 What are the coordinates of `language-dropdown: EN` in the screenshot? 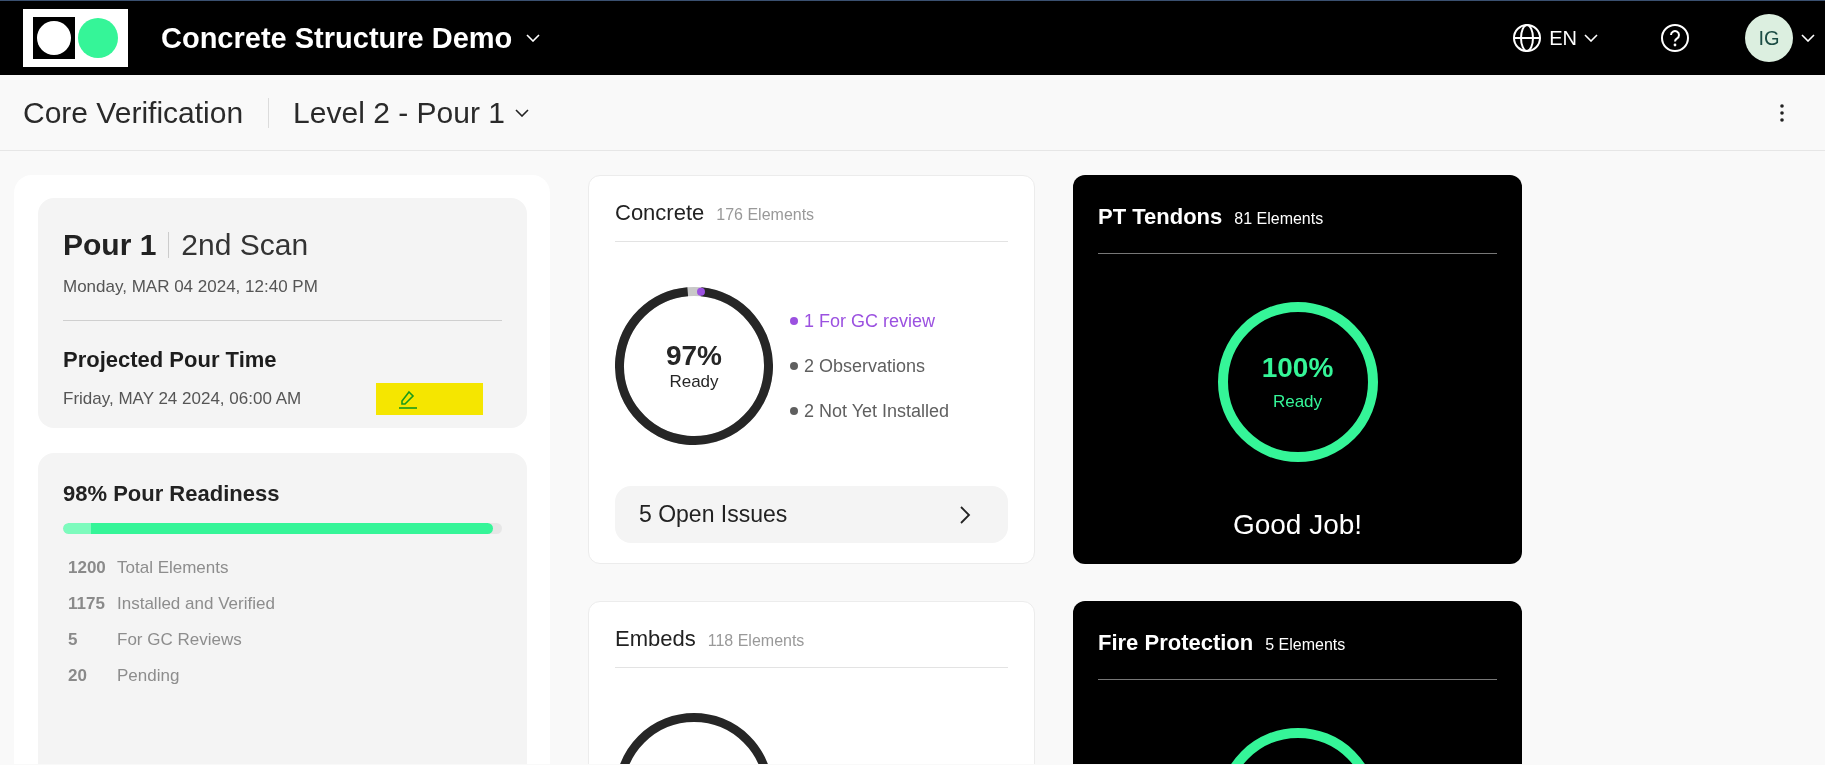 It's located at (1555, 38).